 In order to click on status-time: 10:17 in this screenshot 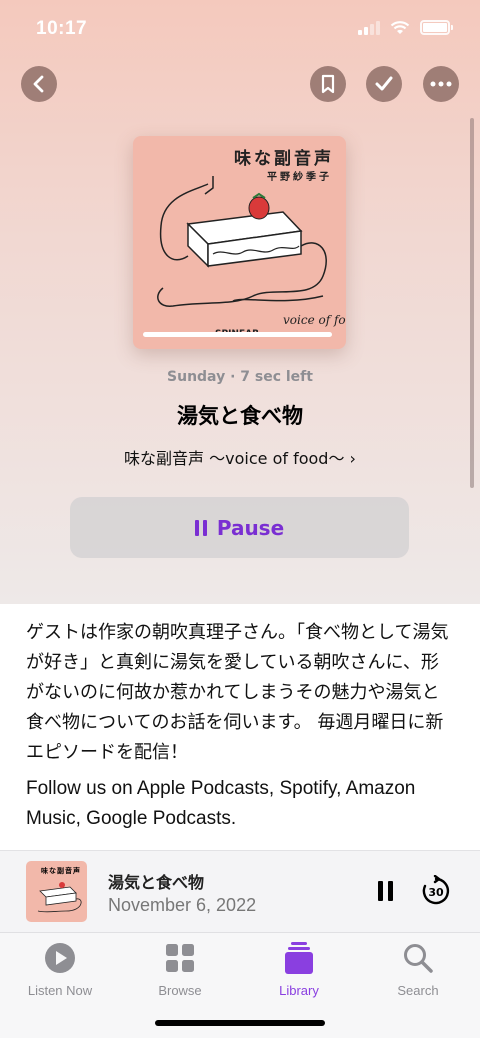, I will do `click(62, 28)`.